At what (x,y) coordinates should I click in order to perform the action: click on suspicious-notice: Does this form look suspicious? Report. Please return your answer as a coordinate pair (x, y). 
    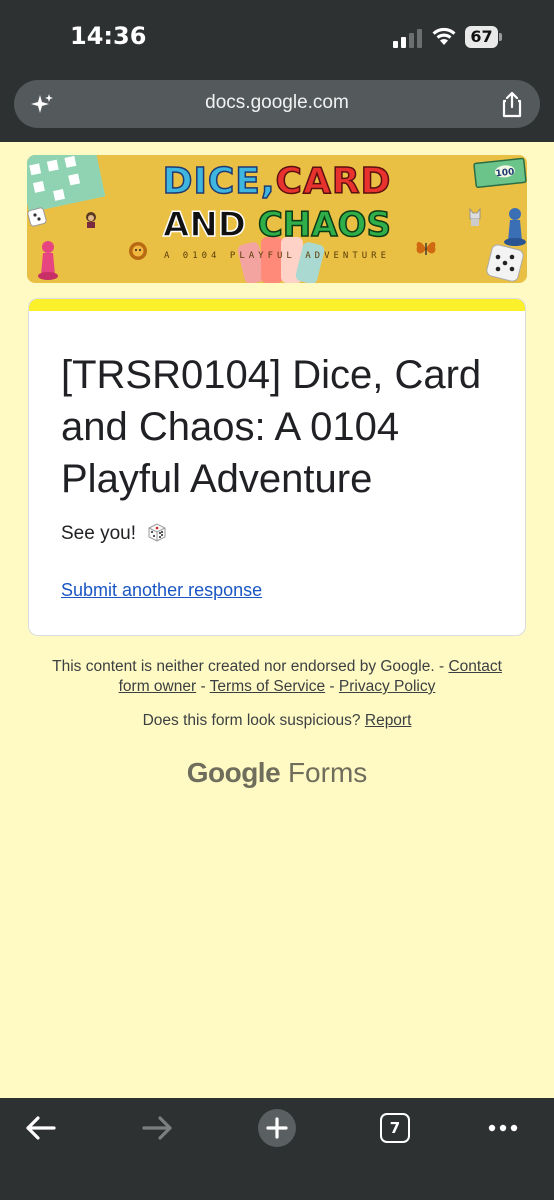
    Looking at the image, I should click on (277, 721).